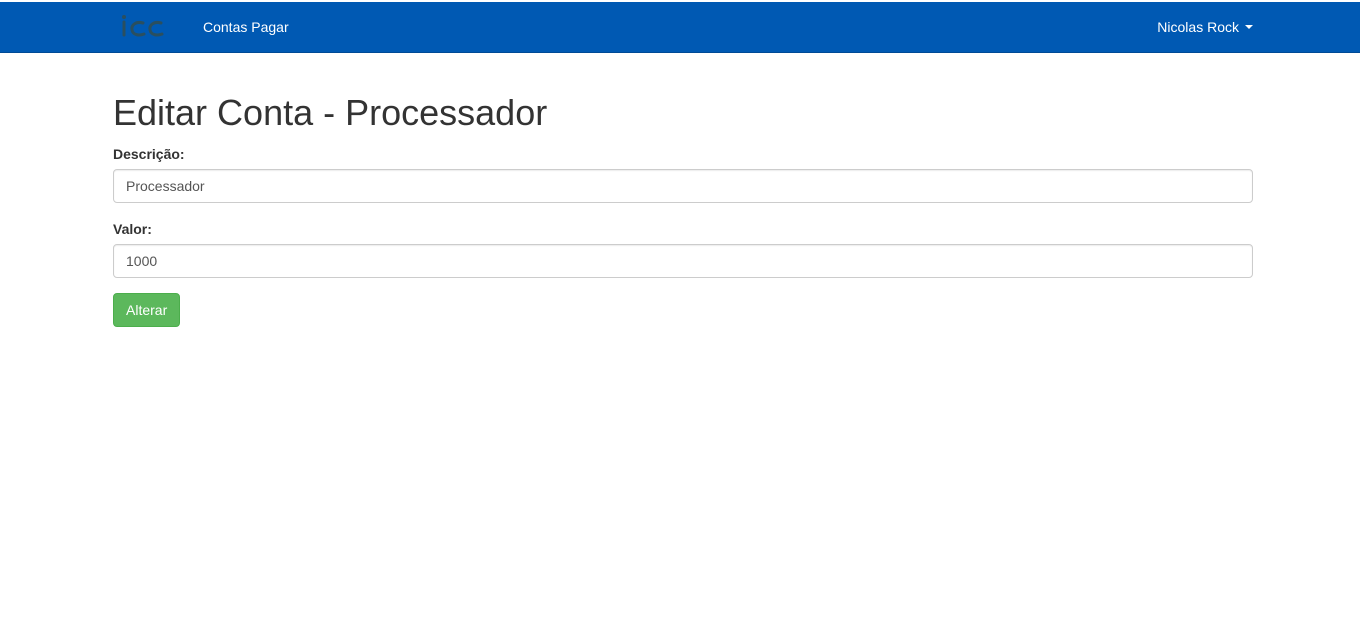 Image resolution: width=1360 pixels, height=635 pixels. I want to click on valor-label: Valor:, so click(132, 229).